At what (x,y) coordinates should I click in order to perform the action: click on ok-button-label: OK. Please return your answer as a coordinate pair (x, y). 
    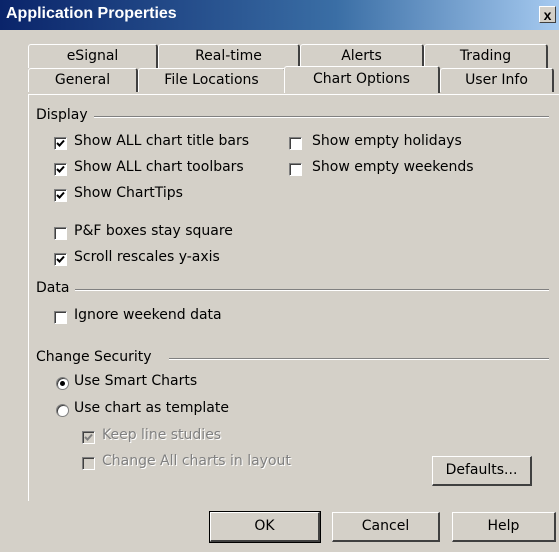
    Looking at the image, I should click on (264, 526).